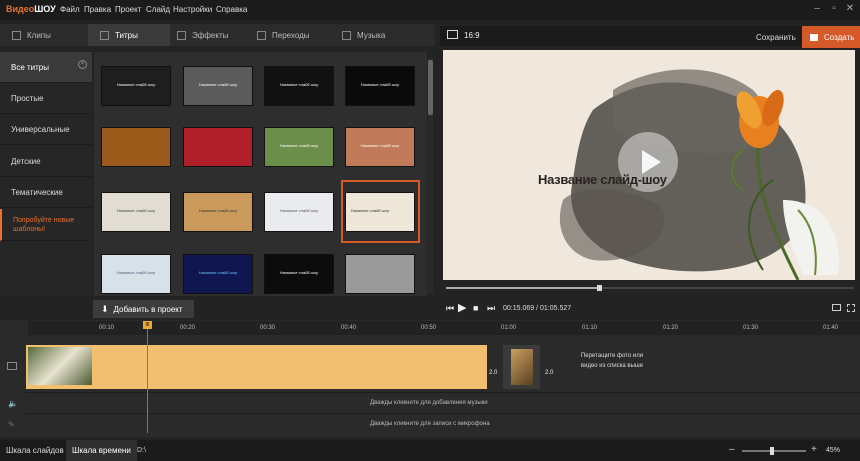 This screenshot has height=461, width=860. Describe the element at coordinates (491, 308) in the screenshot. I see `skip-forward-icon: ⏭` at that location.